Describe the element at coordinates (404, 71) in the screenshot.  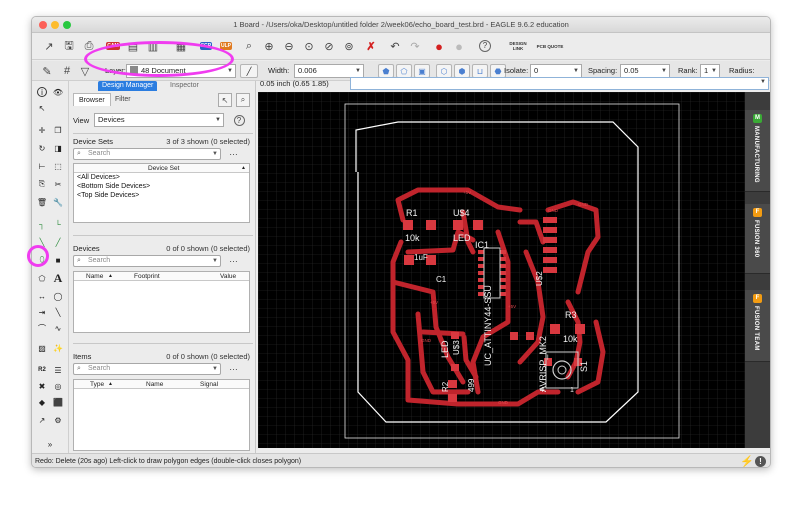
I see `polygon-pour-hatch-button: ⬠` at that location.